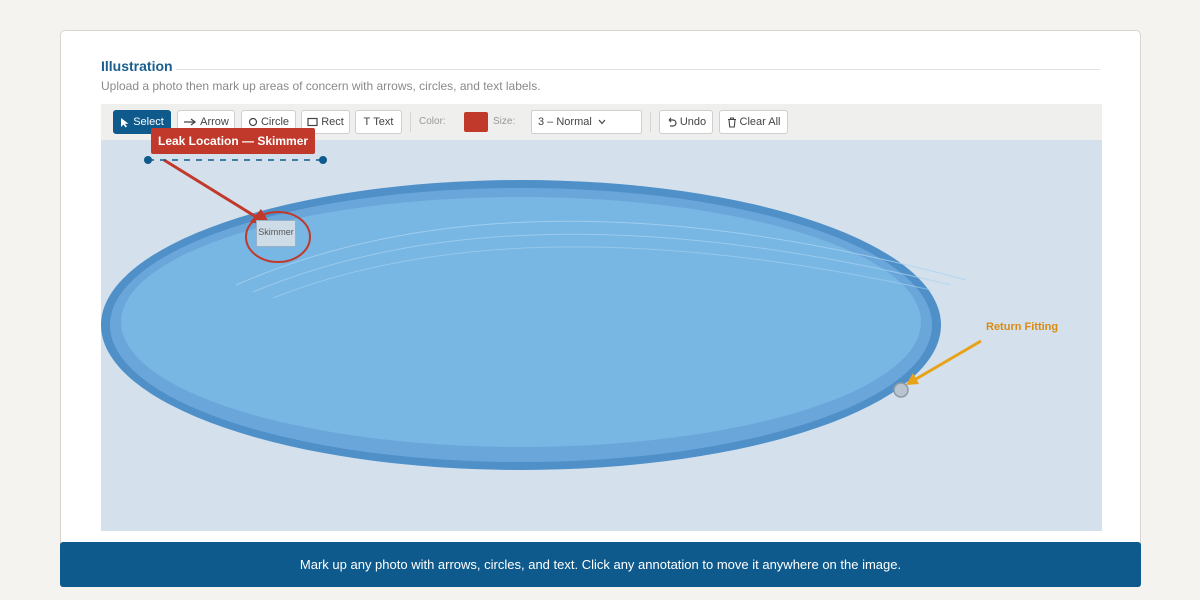 The height and width of the screenshot is (600, 1200). I want to click on size-value: 3 – Normal, so click(565, 122).